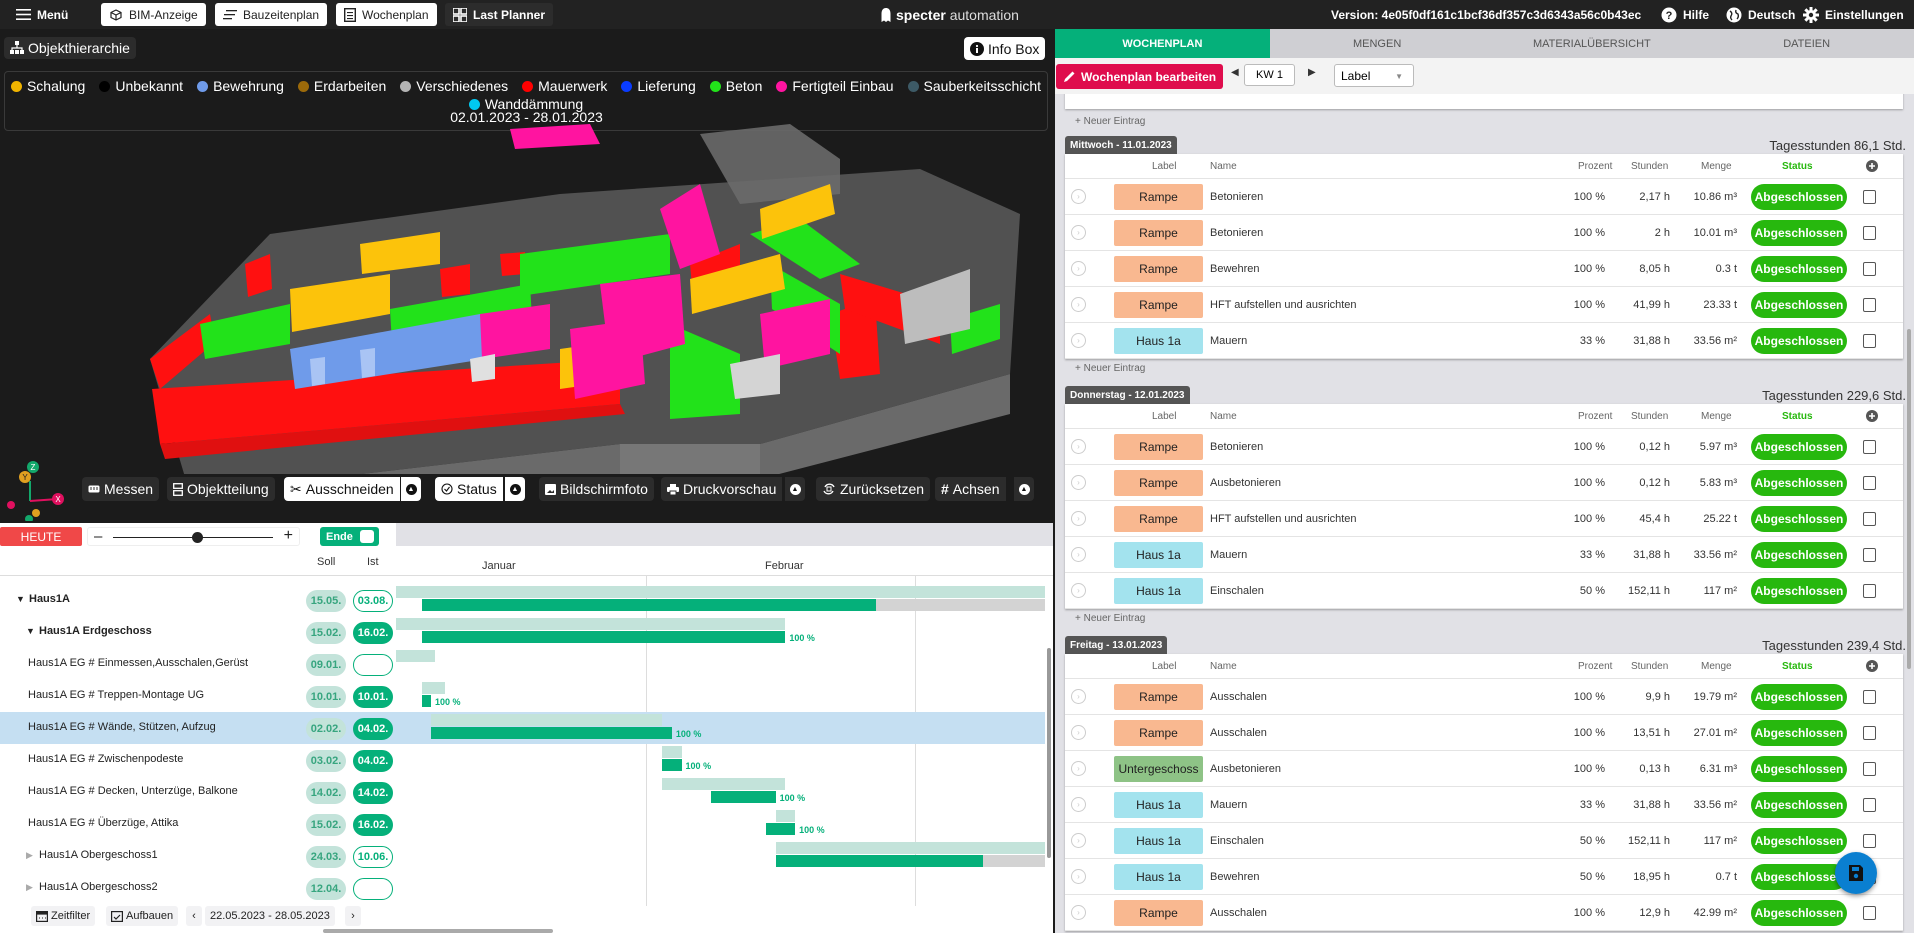  I want to click on status-button: Status, so click(469, 489).